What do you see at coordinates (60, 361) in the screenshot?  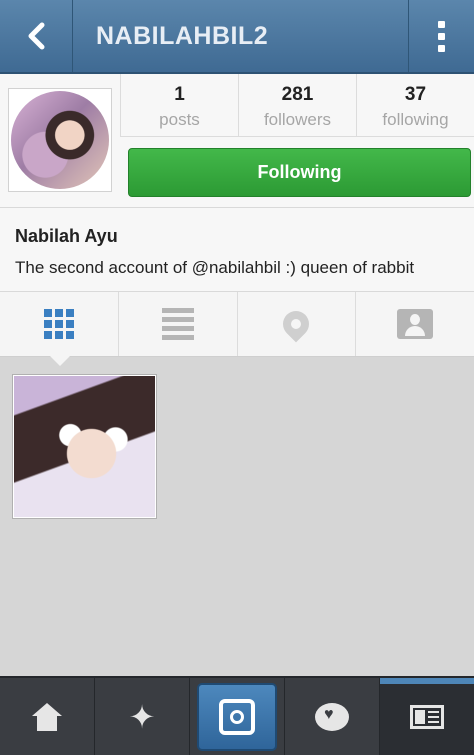 I see `active-tab-pointer` at bounding box center [60, 361].